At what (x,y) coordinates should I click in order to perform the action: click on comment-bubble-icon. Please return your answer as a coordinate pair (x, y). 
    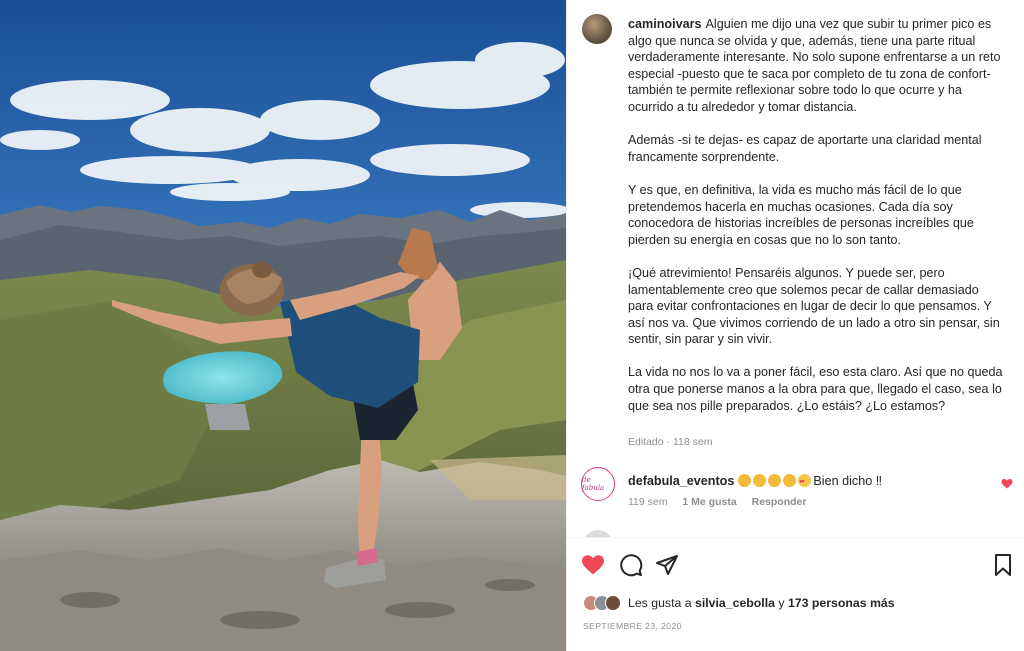
    Looking at the image, I should click on (631, 565).